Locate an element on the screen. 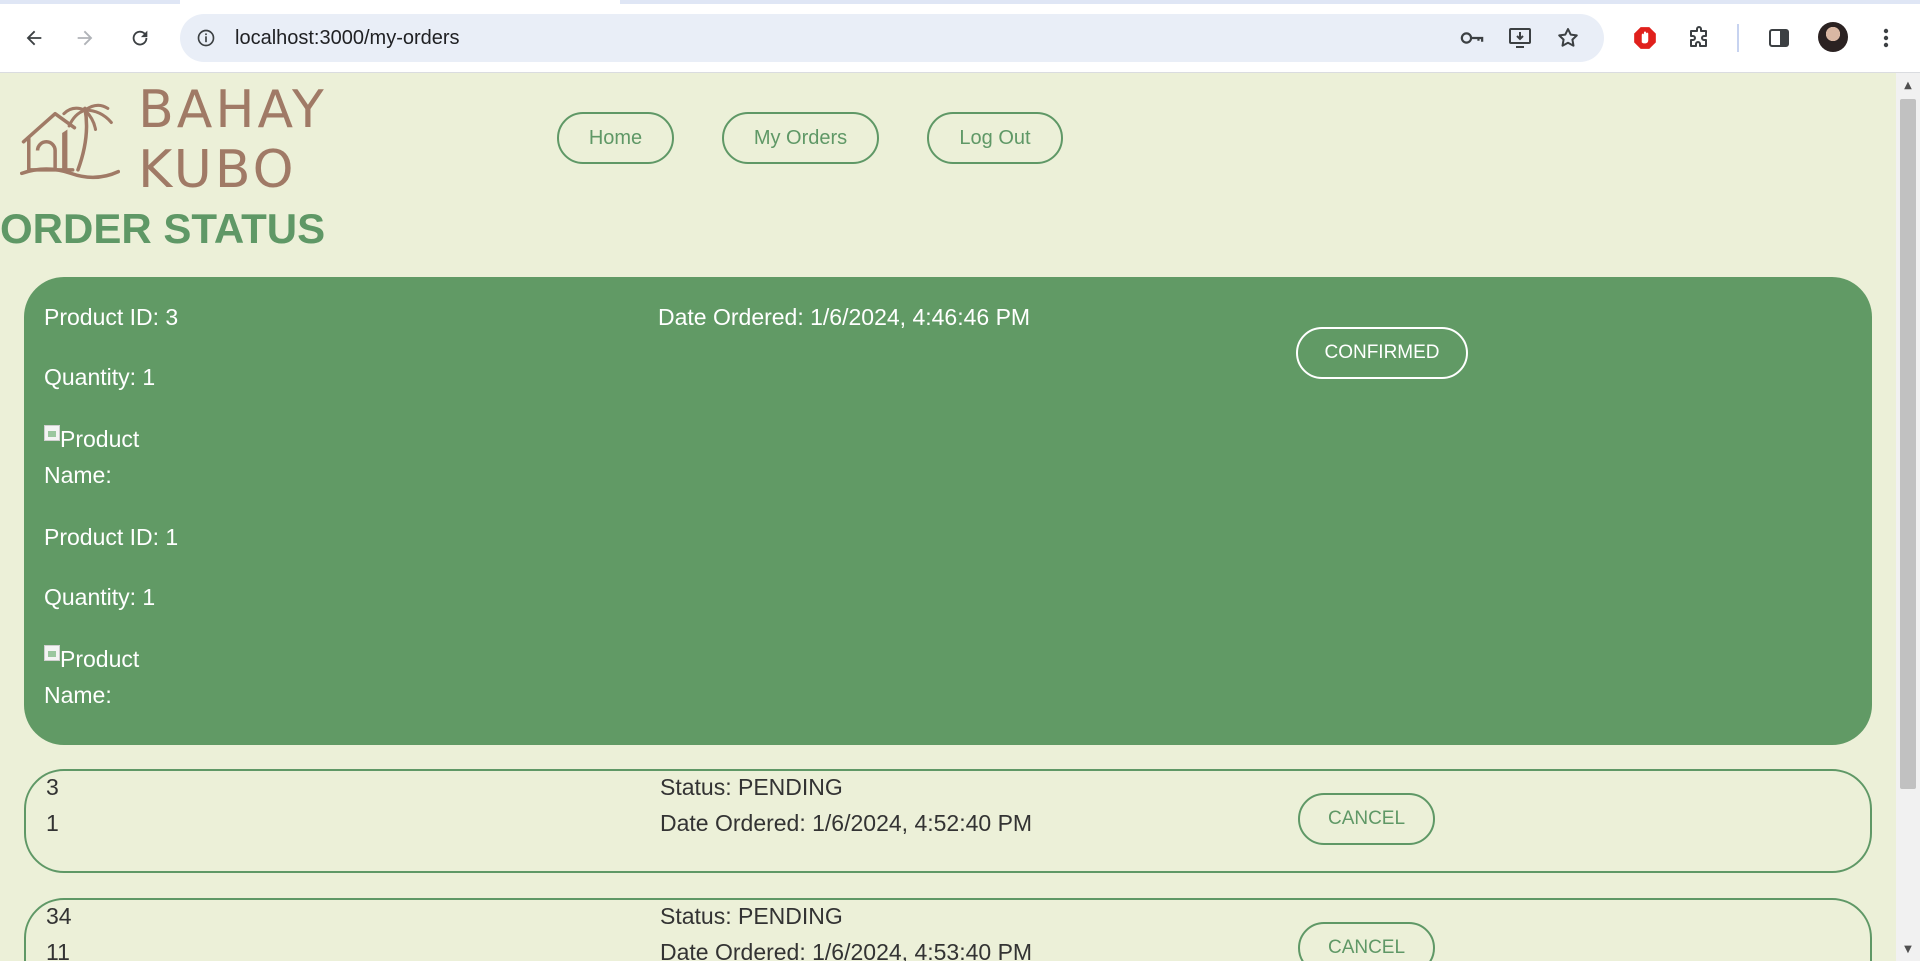 This screenshot has width=1920, height=961. logo-text: BAHAY KUBO is located at coordinates (232, 140).